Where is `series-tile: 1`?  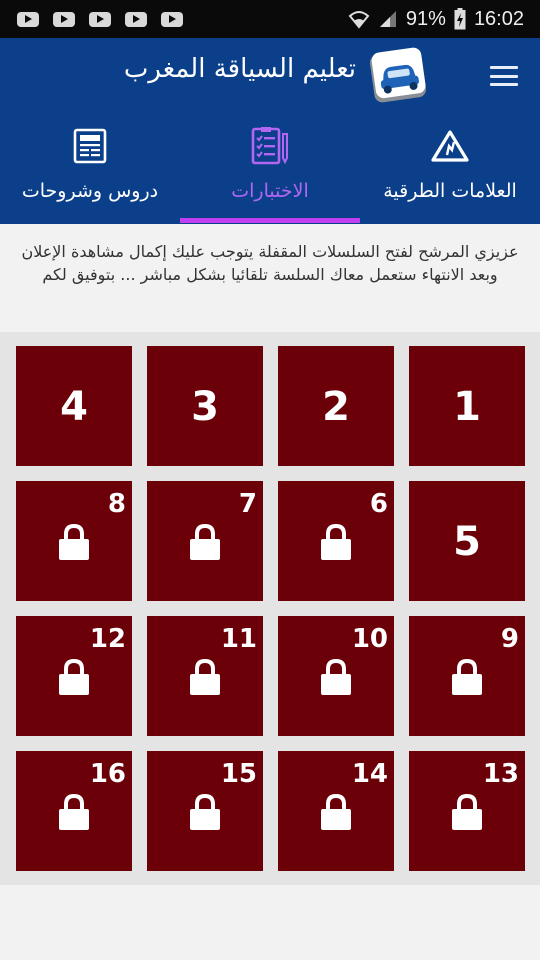
series-tile: 1 is located at coordinates (467, 406).